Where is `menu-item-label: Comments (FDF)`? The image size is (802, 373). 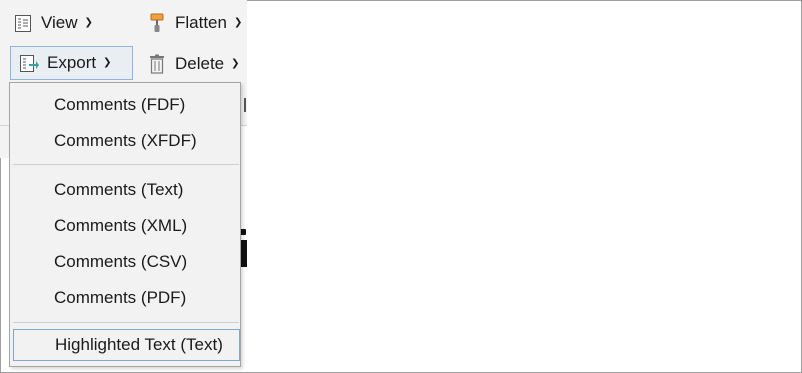 menu-item-label: Comments (FDF) is located at coordinates (120, 104).